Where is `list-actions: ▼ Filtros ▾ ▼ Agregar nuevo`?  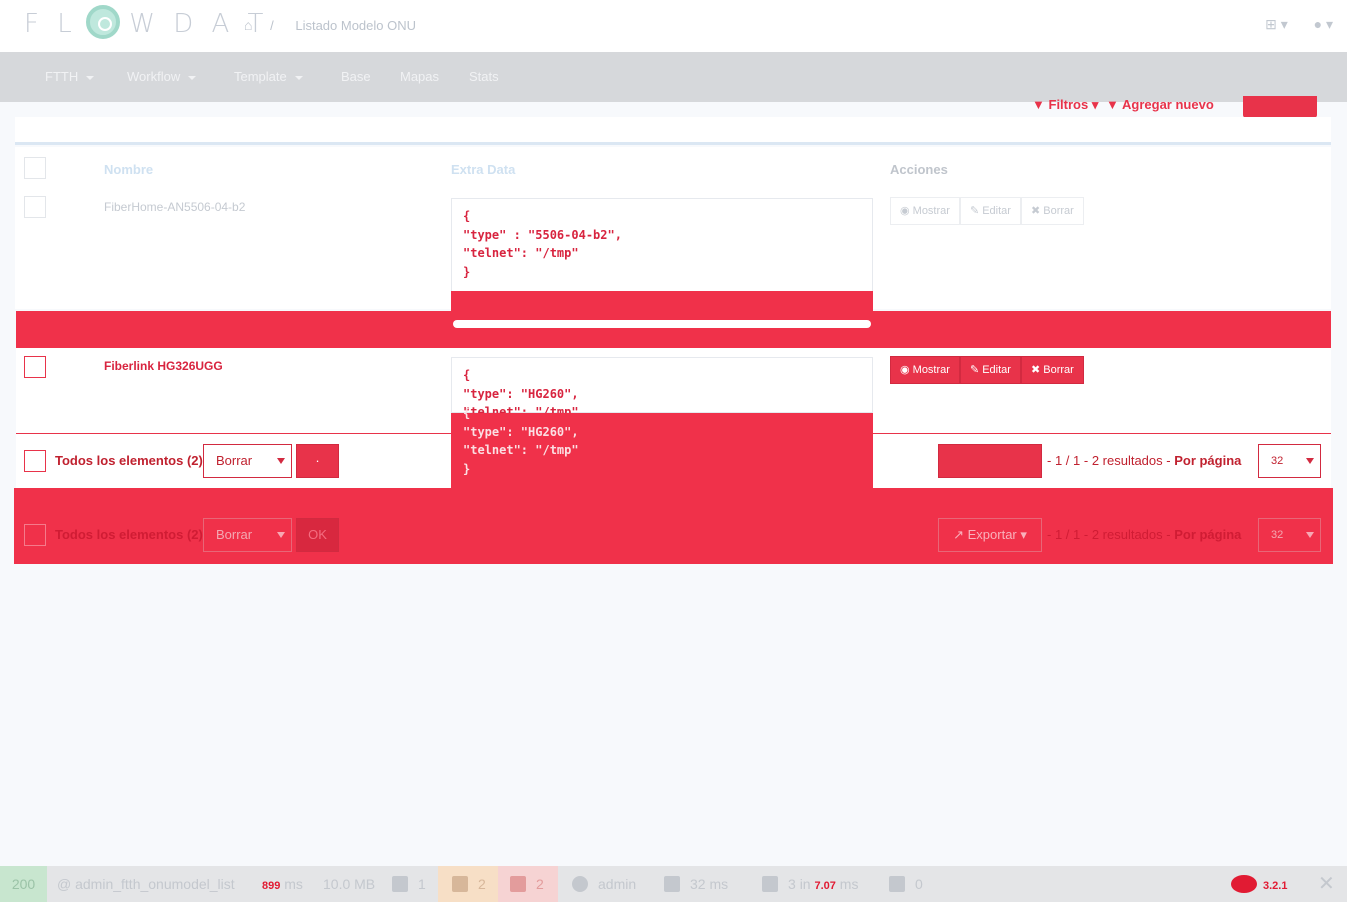 list-actions: ▼ Filtros ▾ ▼ Agregar nuevo is located at coordinates (673, 107).